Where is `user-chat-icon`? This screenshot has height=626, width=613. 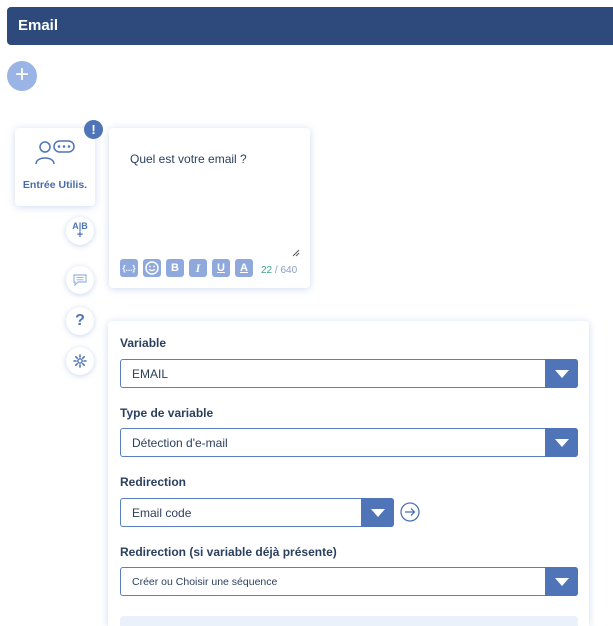
user-chat-icon is located at coordinates (55, 152).